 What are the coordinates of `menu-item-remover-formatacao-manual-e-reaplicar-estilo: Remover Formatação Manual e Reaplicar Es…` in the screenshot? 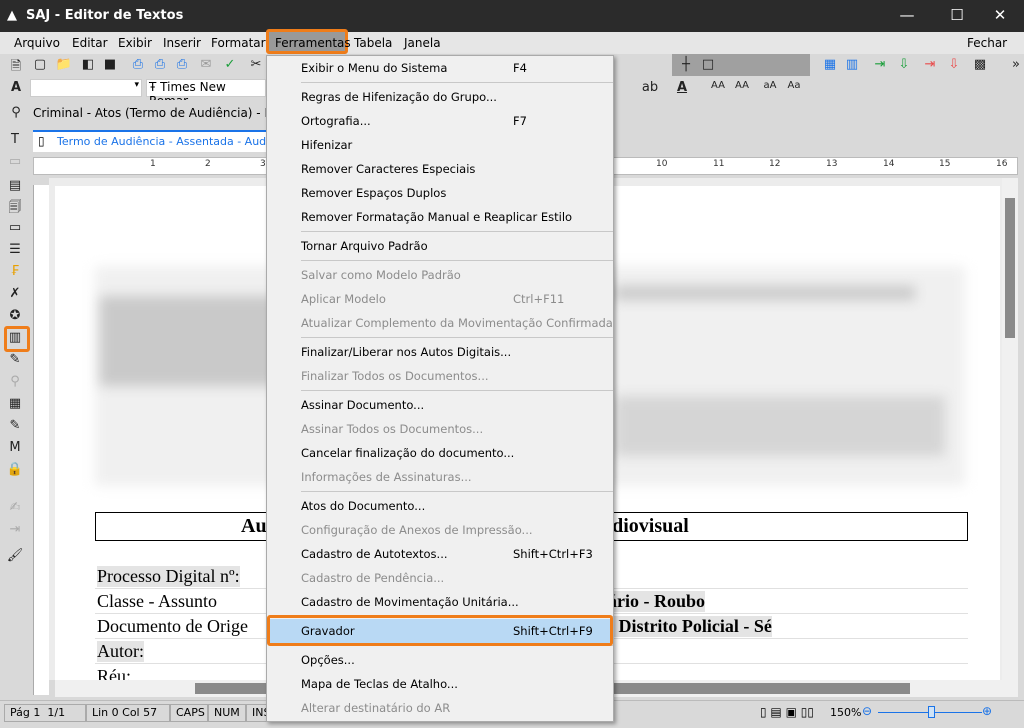 It's located at (440, 217).